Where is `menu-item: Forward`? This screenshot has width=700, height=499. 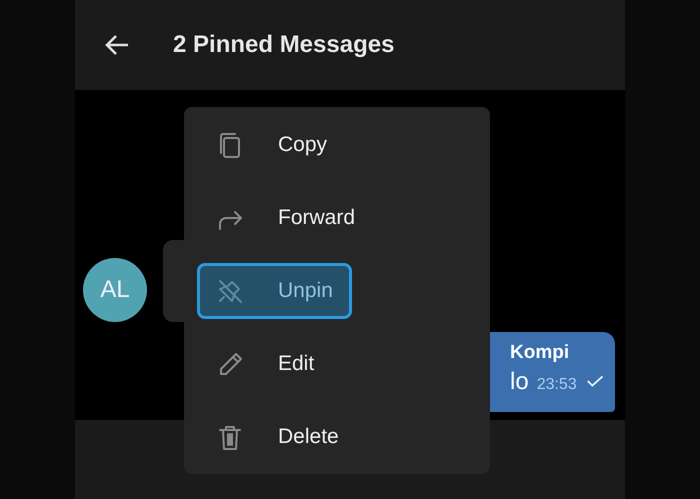 menu-item: Forward is located at coordinates (285, 218).